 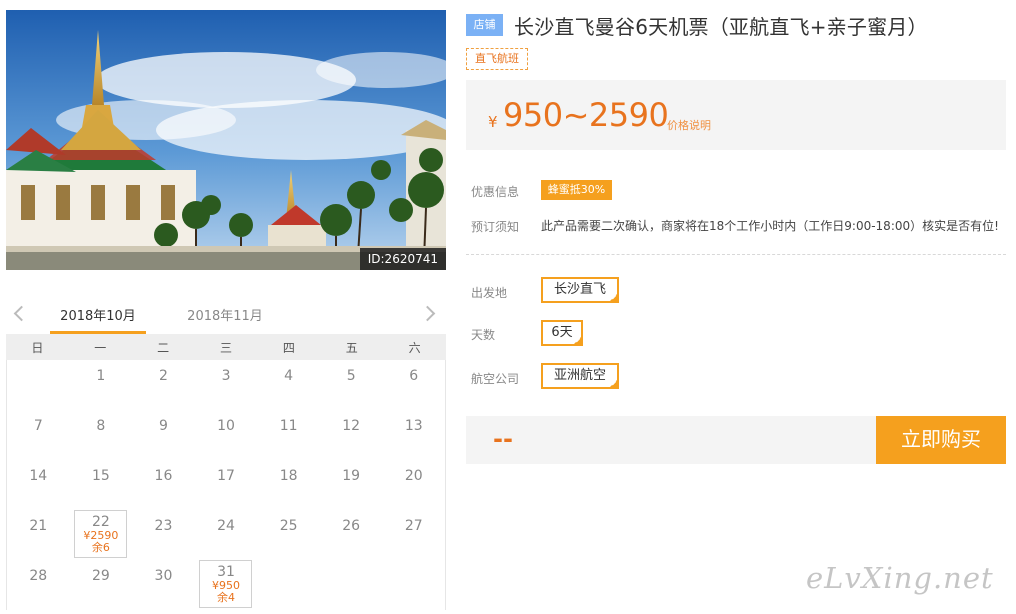 What do you see at coordinates (101, 376) in the screenshot?
I see `day-number: 1` at bounding box center [101, 376].